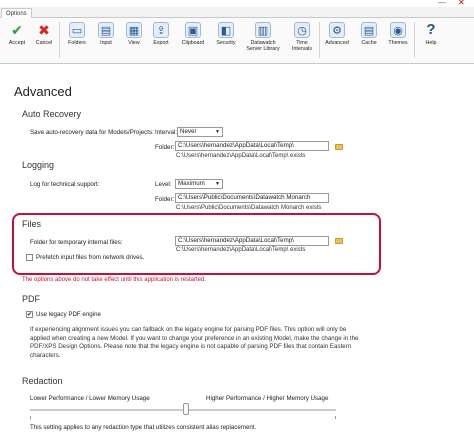 The height and width of the screenshot is (440, 474). Describe the element at coordinates (90, 398) in the screenshot. I see `low-performance-label: Lower Performance / Lower Memory Usage` at that location.